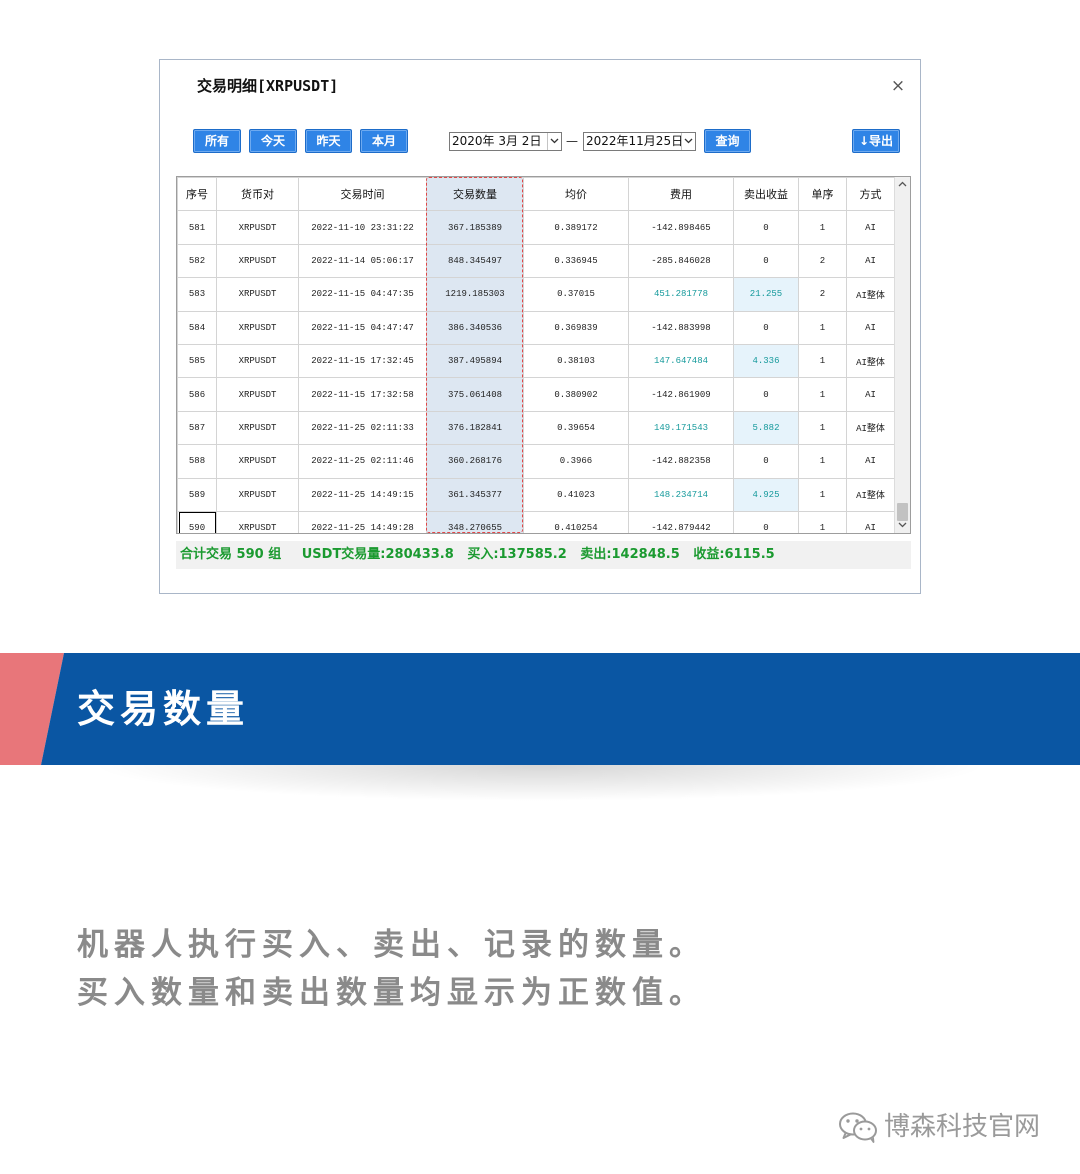 This screenshot has width=1080, height=1174. I want to click on cell-avg-price: 0.389172, so click(576, 227).